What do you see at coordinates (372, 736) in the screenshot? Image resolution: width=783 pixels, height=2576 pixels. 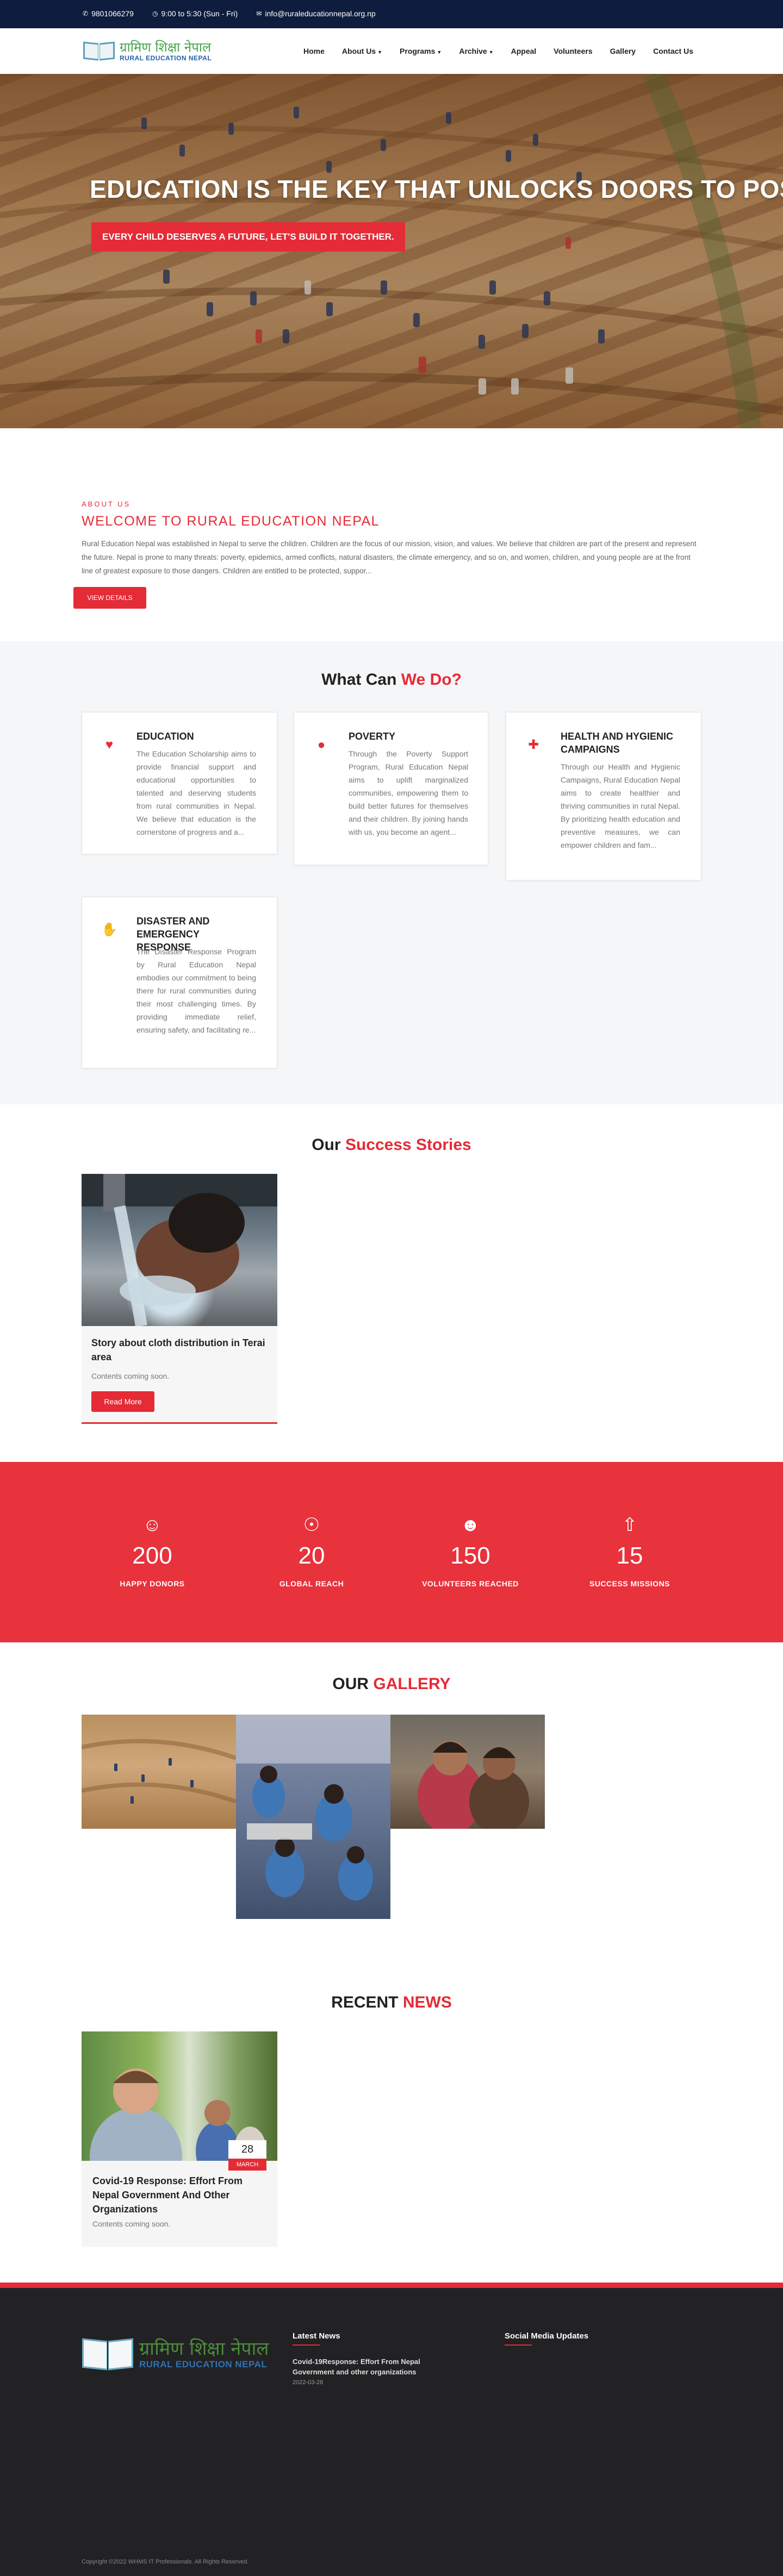 I see `card-title: POVERTY` at bounding box center [372, 736].